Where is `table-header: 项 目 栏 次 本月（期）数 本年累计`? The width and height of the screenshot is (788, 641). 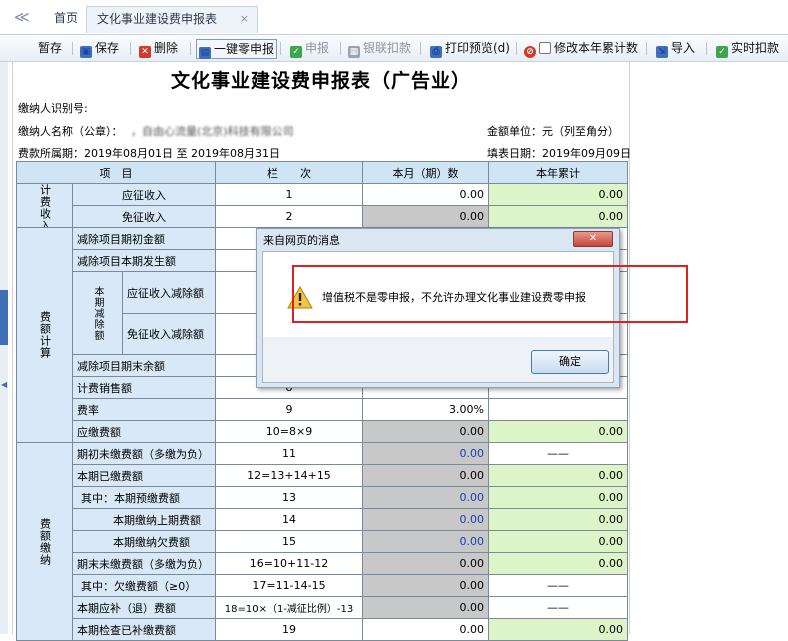
table-header: 项 目 栏 次 本月（期）数 本年累计 is located at coordinates (322, 172).